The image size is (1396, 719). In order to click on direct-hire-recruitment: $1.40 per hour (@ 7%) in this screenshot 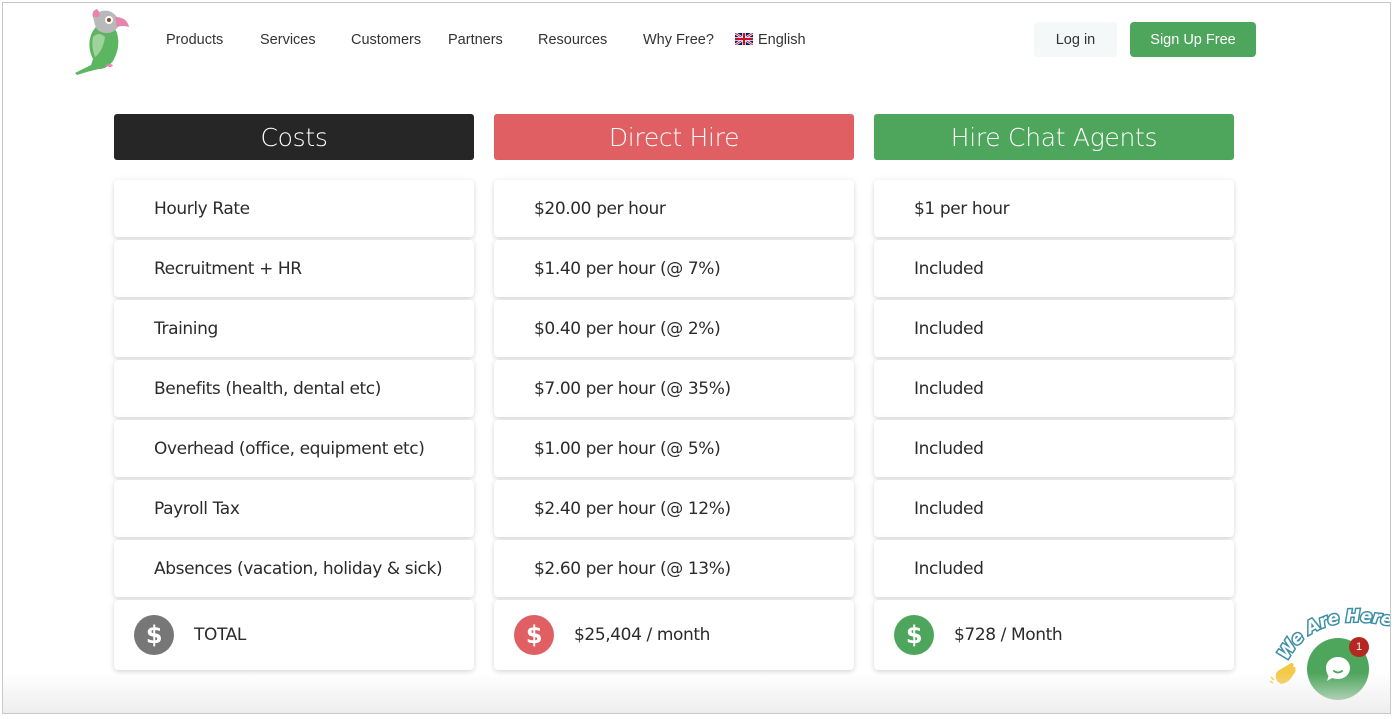, I will do `click(674, 268)`.